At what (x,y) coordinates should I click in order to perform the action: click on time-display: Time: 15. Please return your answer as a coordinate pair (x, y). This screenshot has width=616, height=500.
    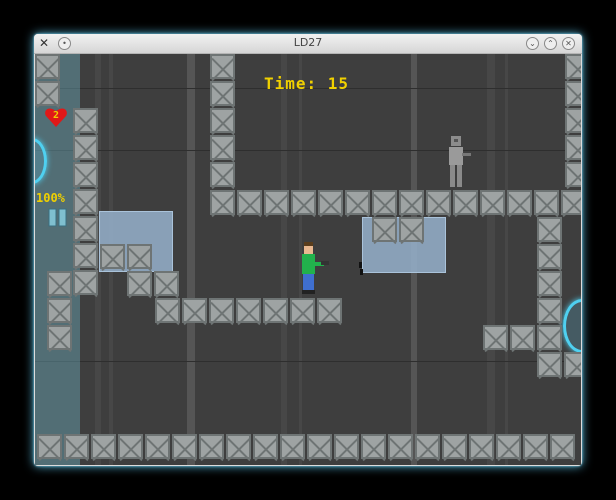
    Looking at the image, I should click on (307, 83).